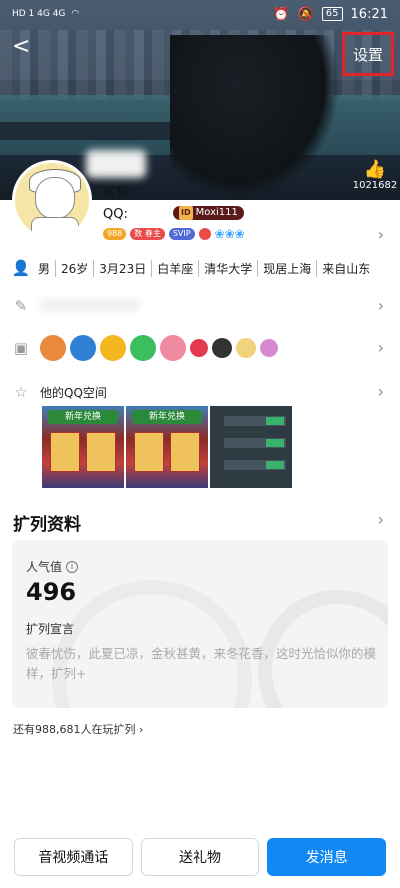  What do you see at coordinates (251, 447) in the screenshot?
I see `qzone-photo` at bounding box center [251, 447].